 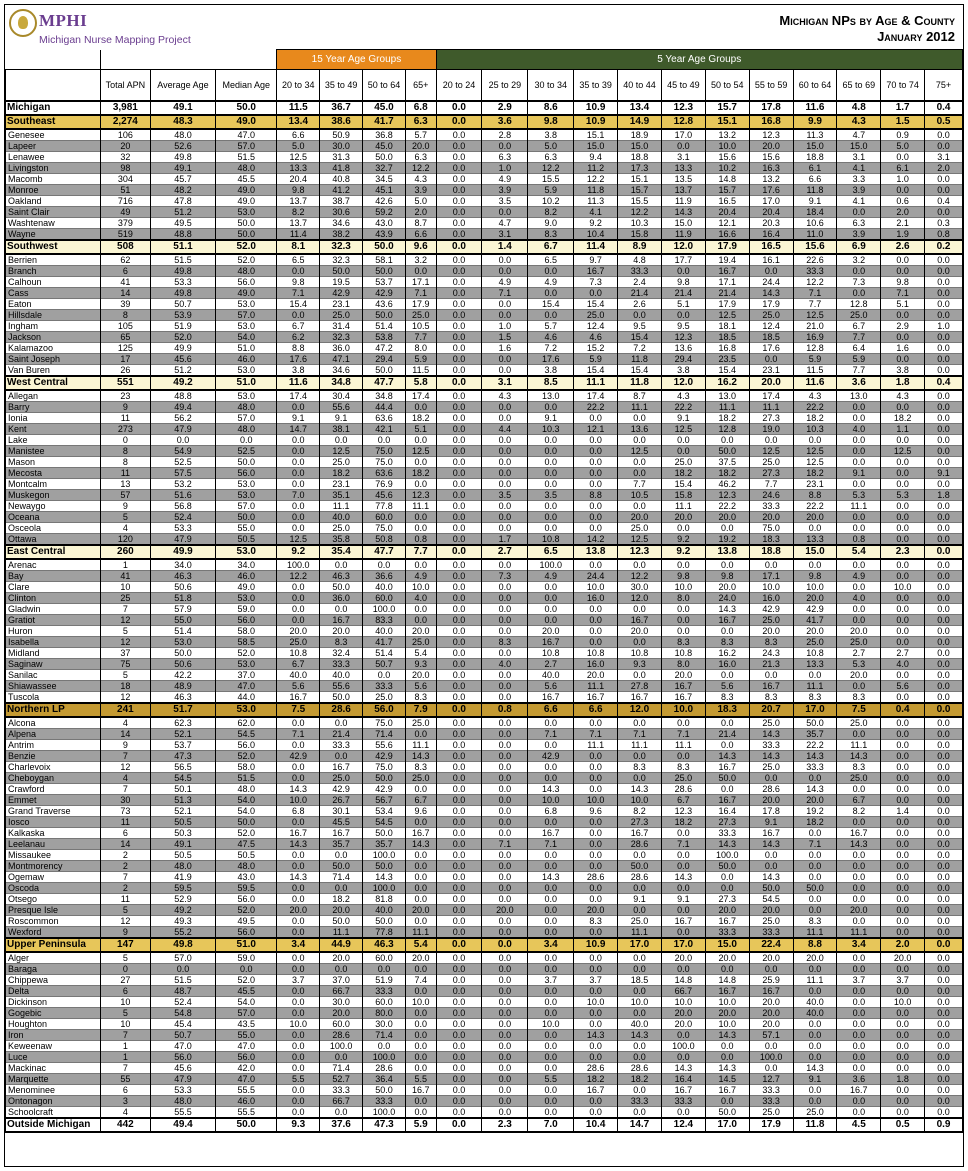 What do you see at coordinates (183, 383) in the screenshot?
I see `value-cell: 49.2` at bounding box center [183, 383].